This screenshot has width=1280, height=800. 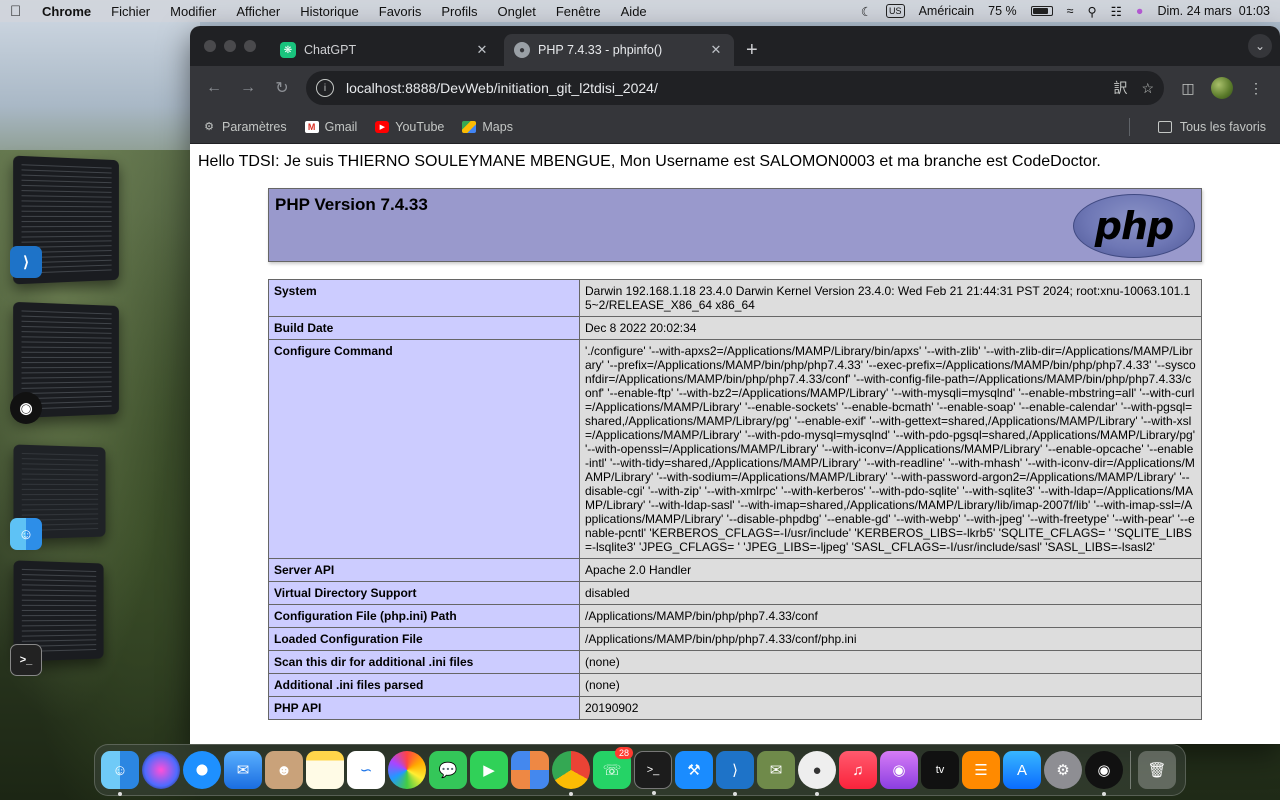 What do you see at coordinates (634, 11) in the screenshot?
I see `menu-item-aide: Aide` at bounding box center [634, 11].